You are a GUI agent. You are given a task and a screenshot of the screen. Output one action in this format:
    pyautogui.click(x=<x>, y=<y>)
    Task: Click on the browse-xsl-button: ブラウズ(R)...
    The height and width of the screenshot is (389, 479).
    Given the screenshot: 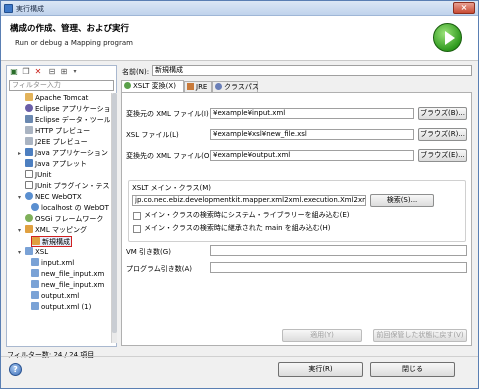 What is the action you would take?
    pyautogui.click(x=442, y=134)
    